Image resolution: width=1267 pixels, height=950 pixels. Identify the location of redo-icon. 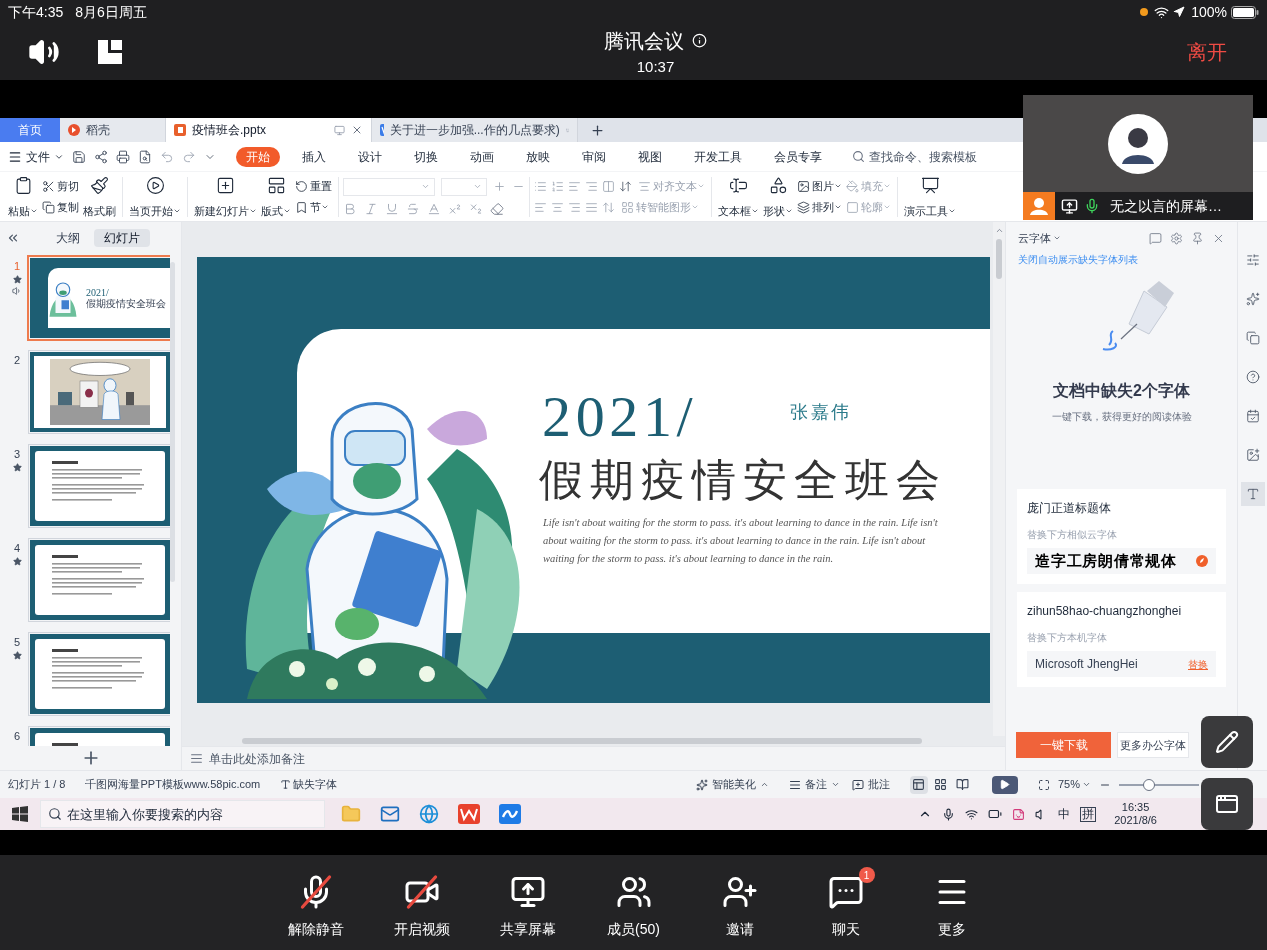
(189, 156).